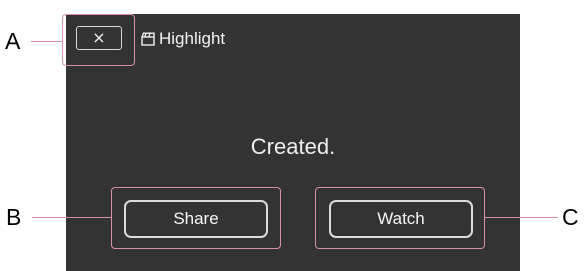 The image size is (587, 271). Describe the element at coordinates (98, 40) in the screenshot. I see `callout-box-a` at that location.